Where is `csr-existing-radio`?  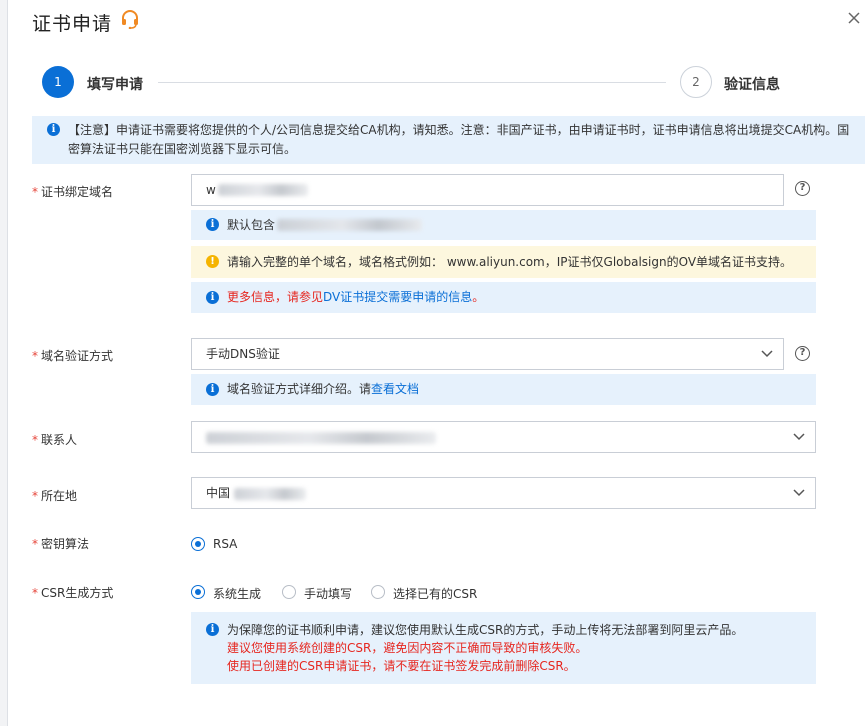
csr-existing-radio is located at coordinates (378, 592).